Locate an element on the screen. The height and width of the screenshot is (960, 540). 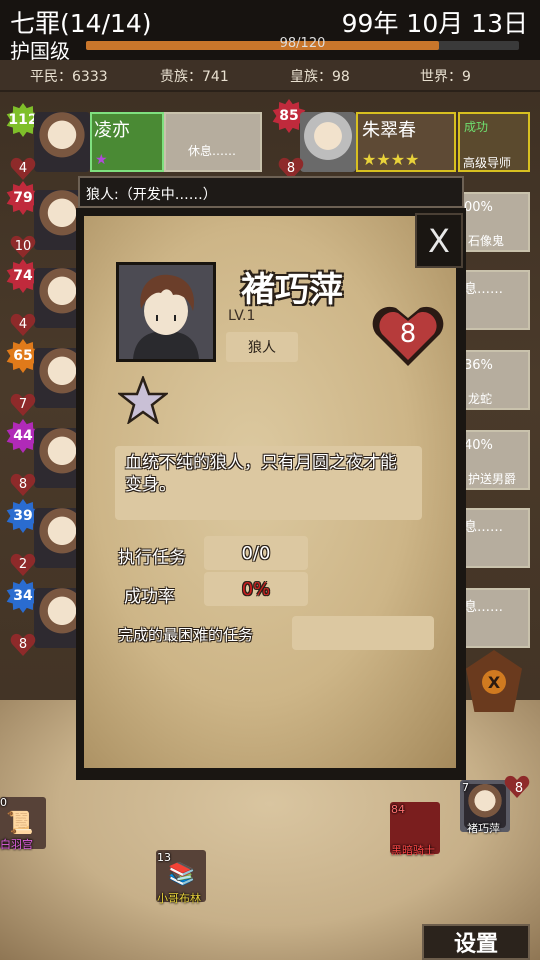
stat-nobles: 贵族：741 is located at coordinates (194, 77).